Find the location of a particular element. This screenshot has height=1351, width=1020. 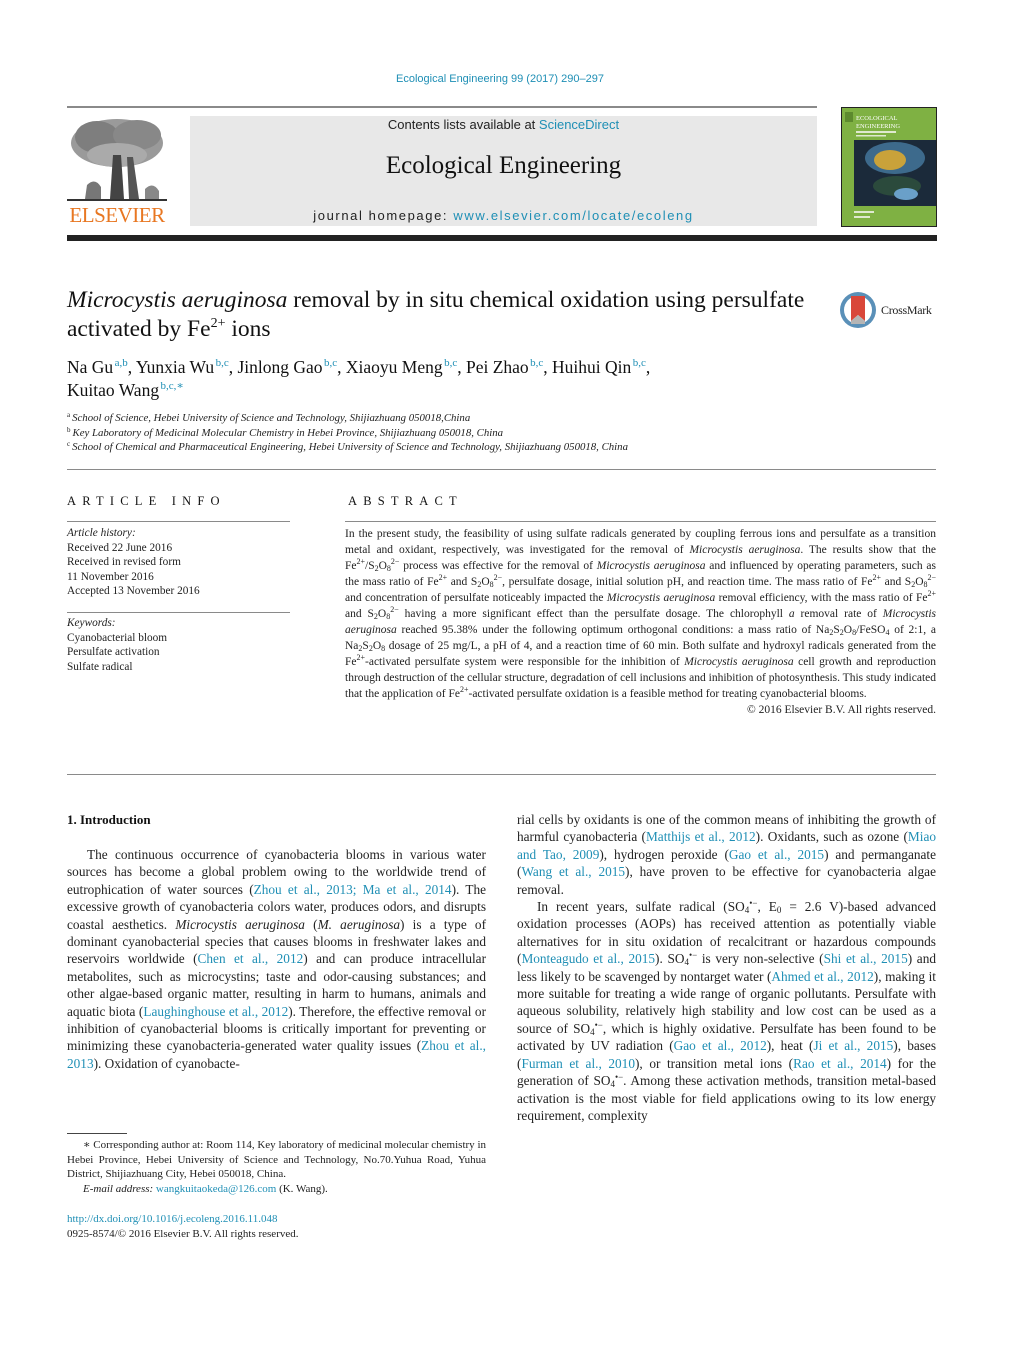

elsevier-logo: ELSEVIER is located at coordinates (117, 171).